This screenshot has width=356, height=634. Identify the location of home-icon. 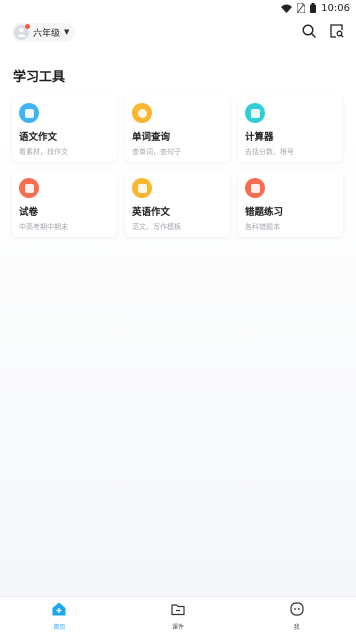
(59, 610).